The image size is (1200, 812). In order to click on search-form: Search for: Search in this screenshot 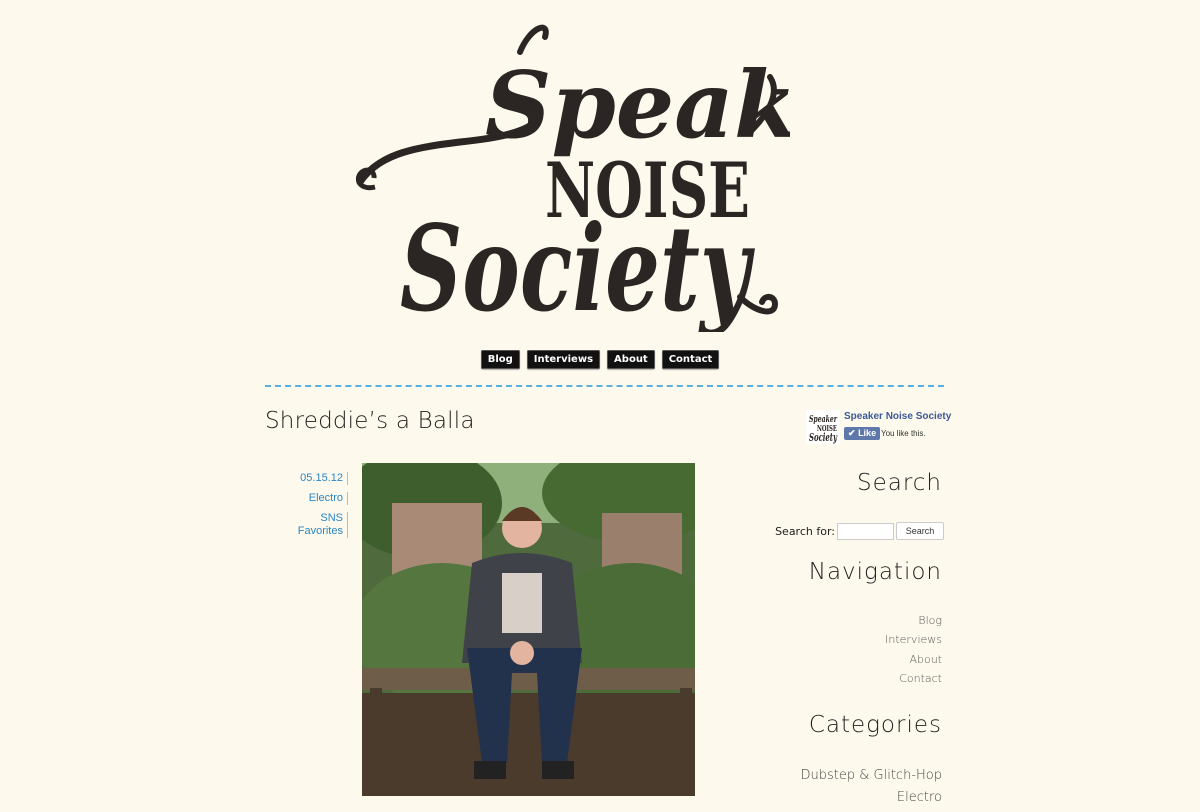, I will do `click(859, 531)`.